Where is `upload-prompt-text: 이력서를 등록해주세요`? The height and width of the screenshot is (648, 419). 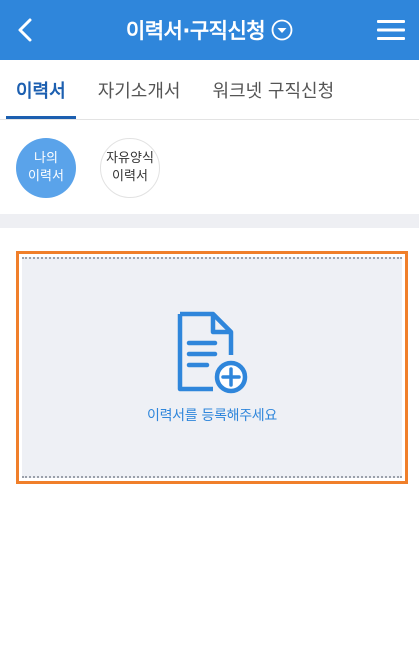 upload-prompt-text: 이력서를 등록해주세요 is located at coordinates (212, 415).